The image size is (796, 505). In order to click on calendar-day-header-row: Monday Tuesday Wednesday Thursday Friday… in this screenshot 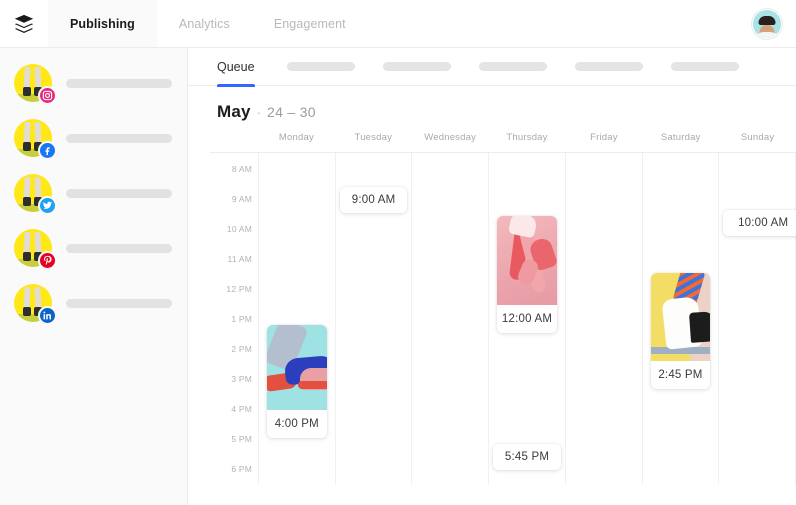, I will do `click(503, 142)`.